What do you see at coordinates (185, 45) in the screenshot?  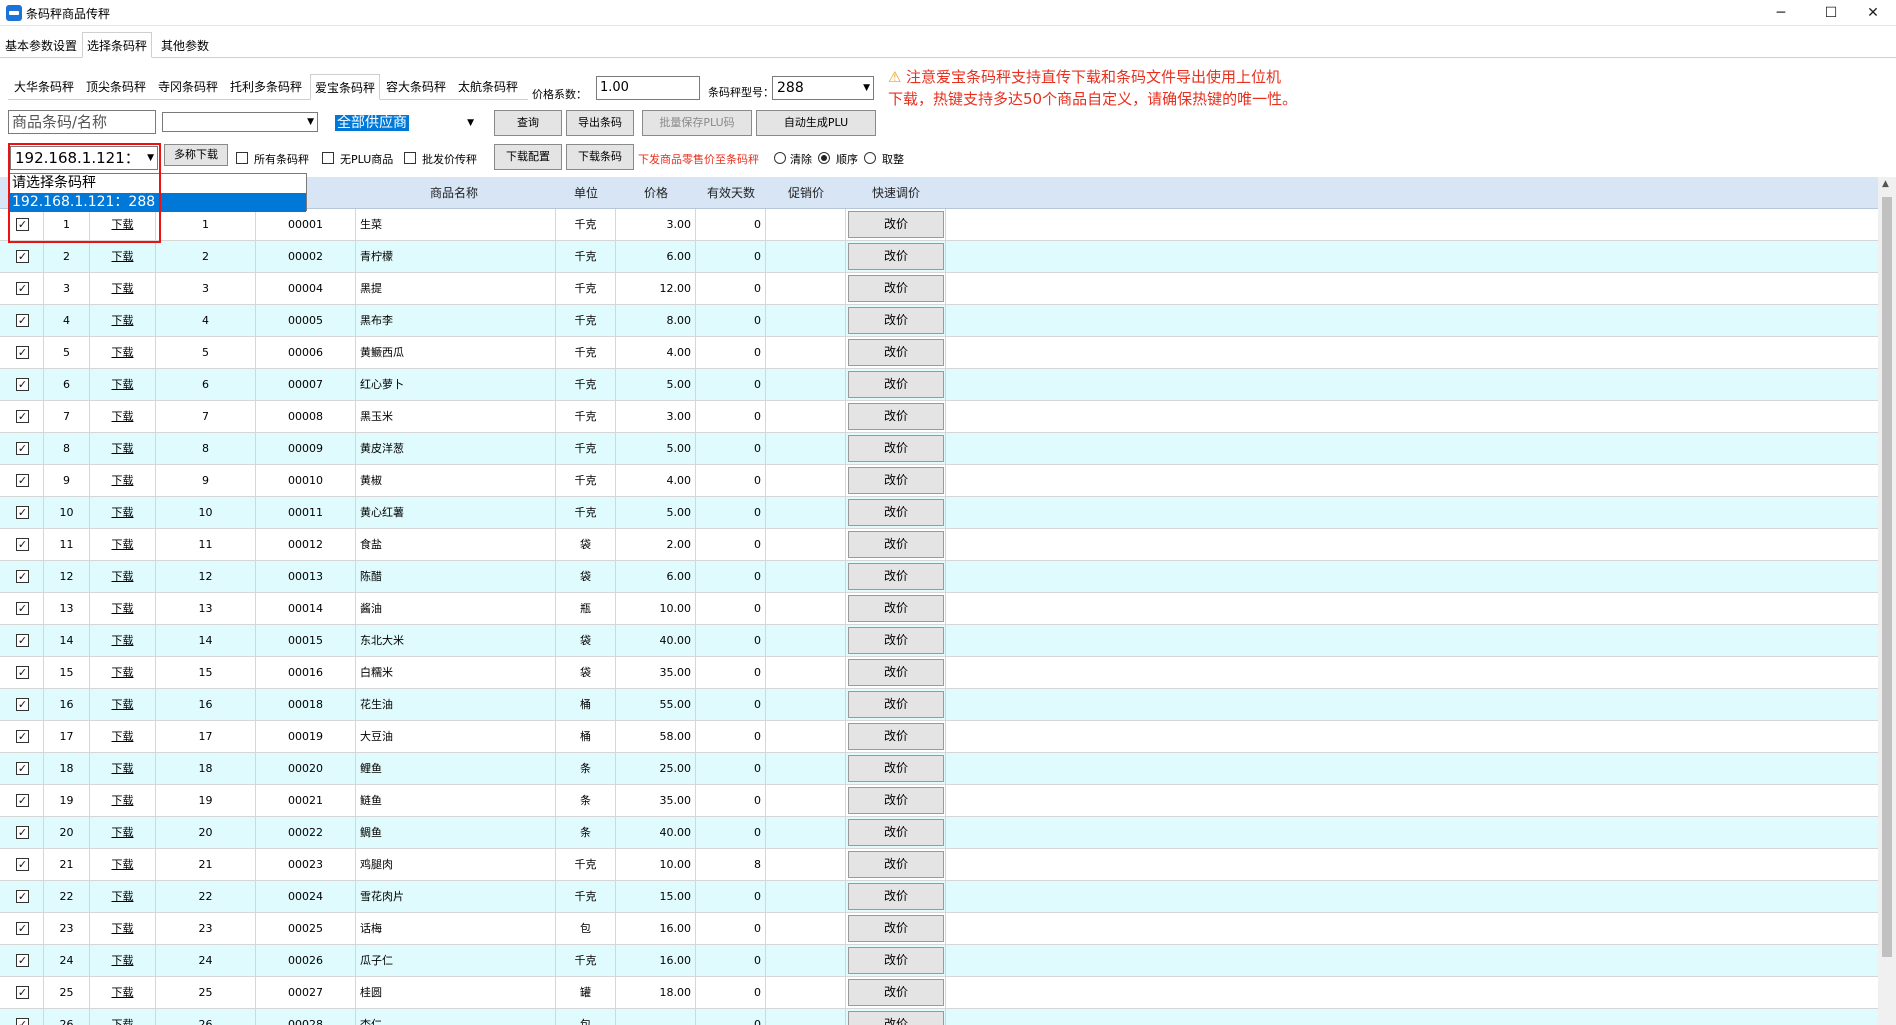 I see `tab-other-params: 其他参数` at bounding box center [185, 45].